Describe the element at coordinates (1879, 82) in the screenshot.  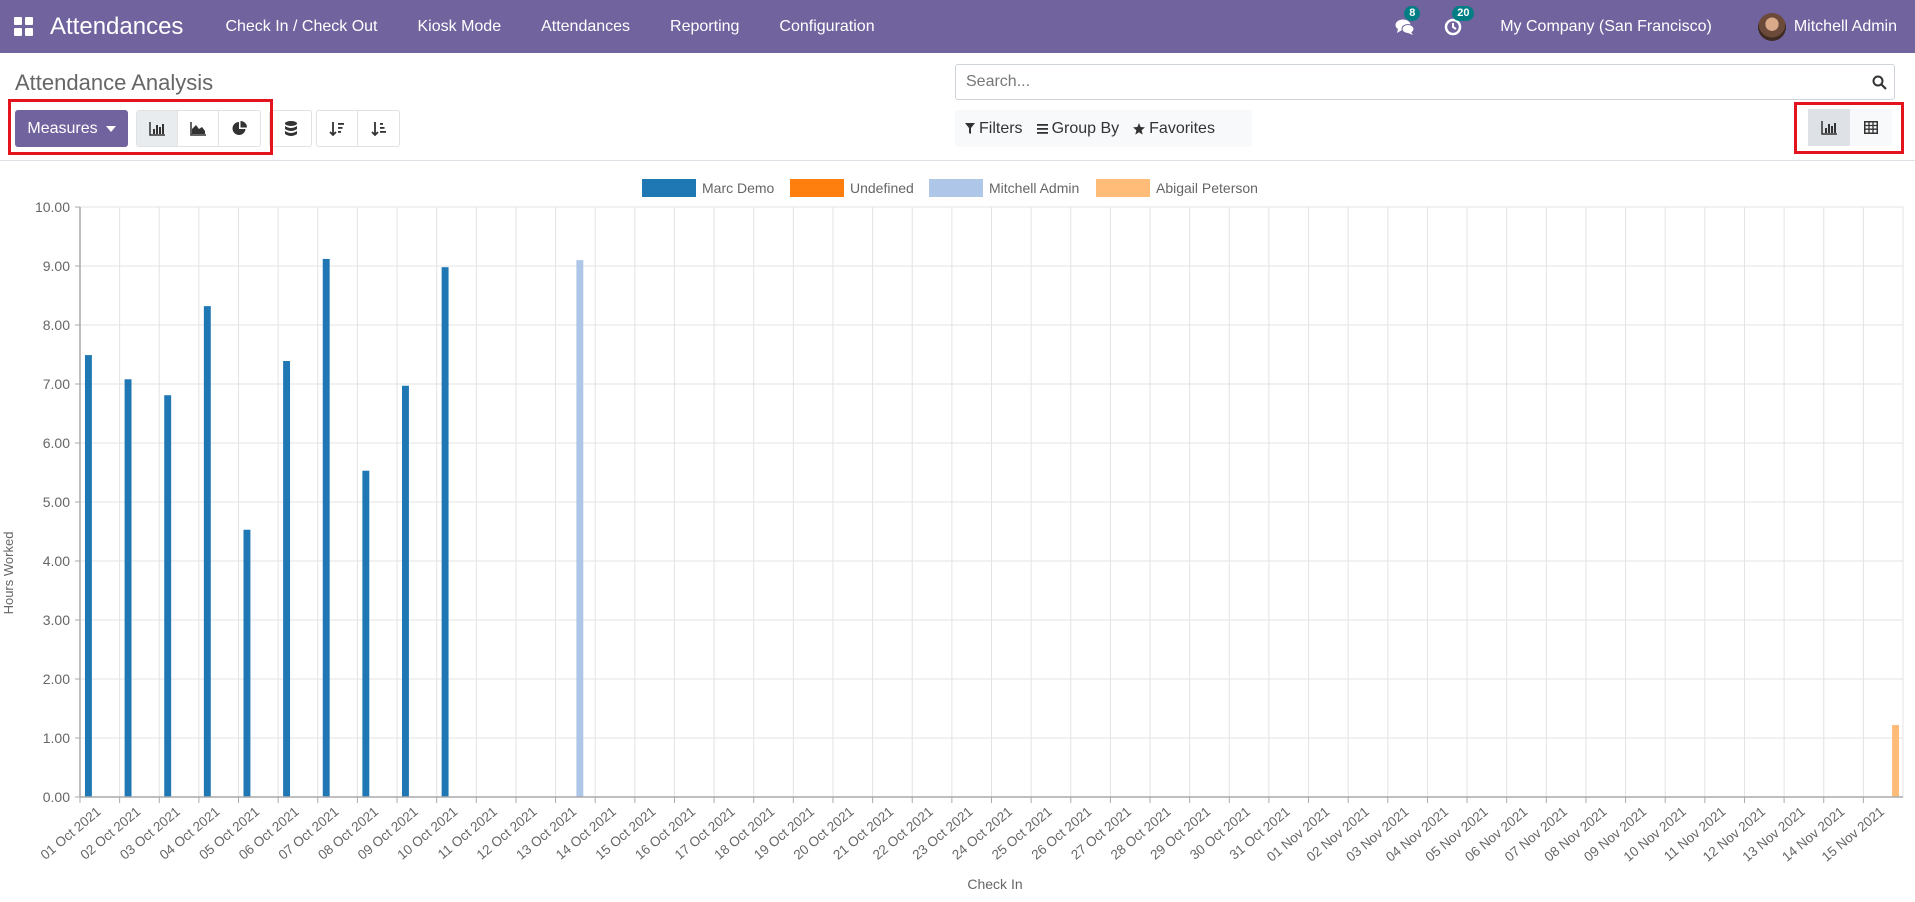
I see `search-icon` at that location.